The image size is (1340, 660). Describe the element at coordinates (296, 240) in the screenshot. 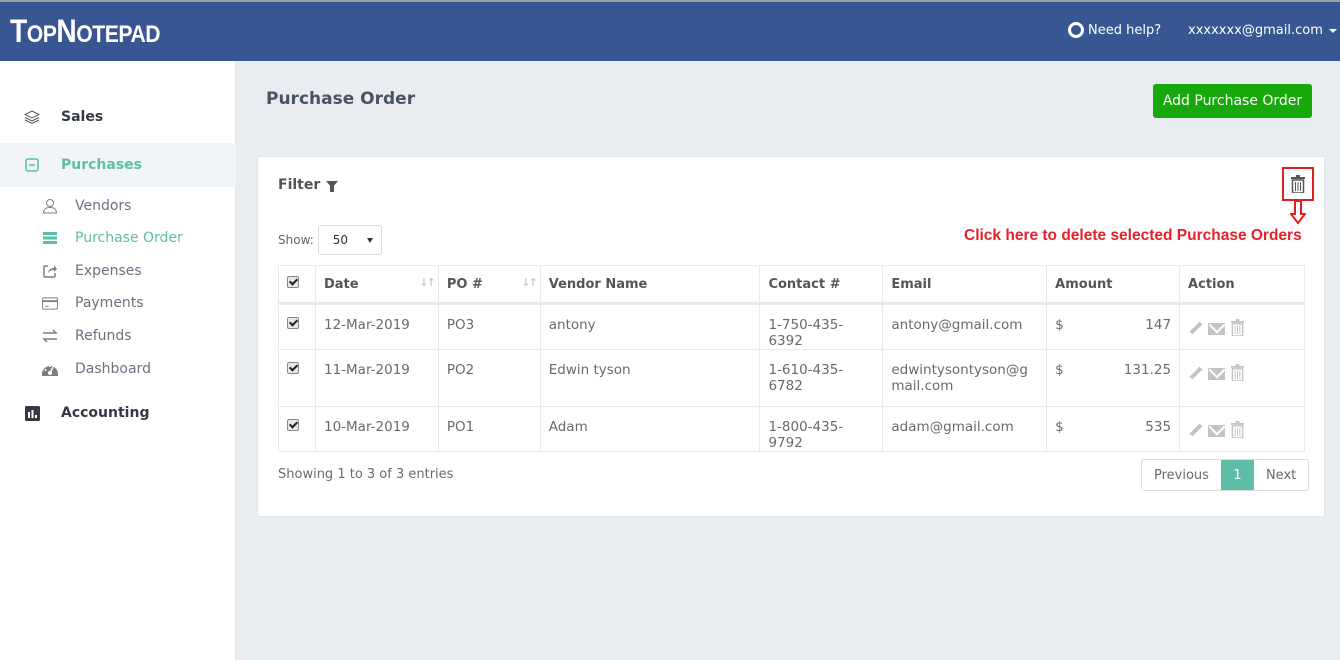

I see `show-label: Show:` at that location.